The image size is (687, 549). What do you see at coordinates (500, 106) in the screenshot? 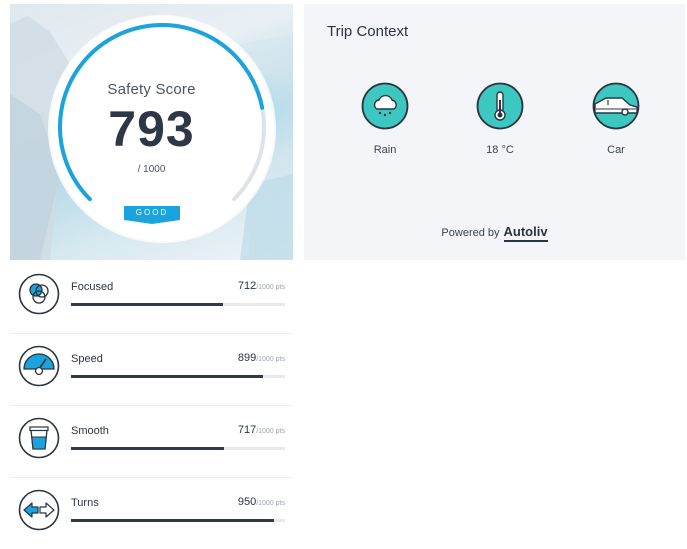
I see `thermometer-icon` at bounding box center [500, 106].